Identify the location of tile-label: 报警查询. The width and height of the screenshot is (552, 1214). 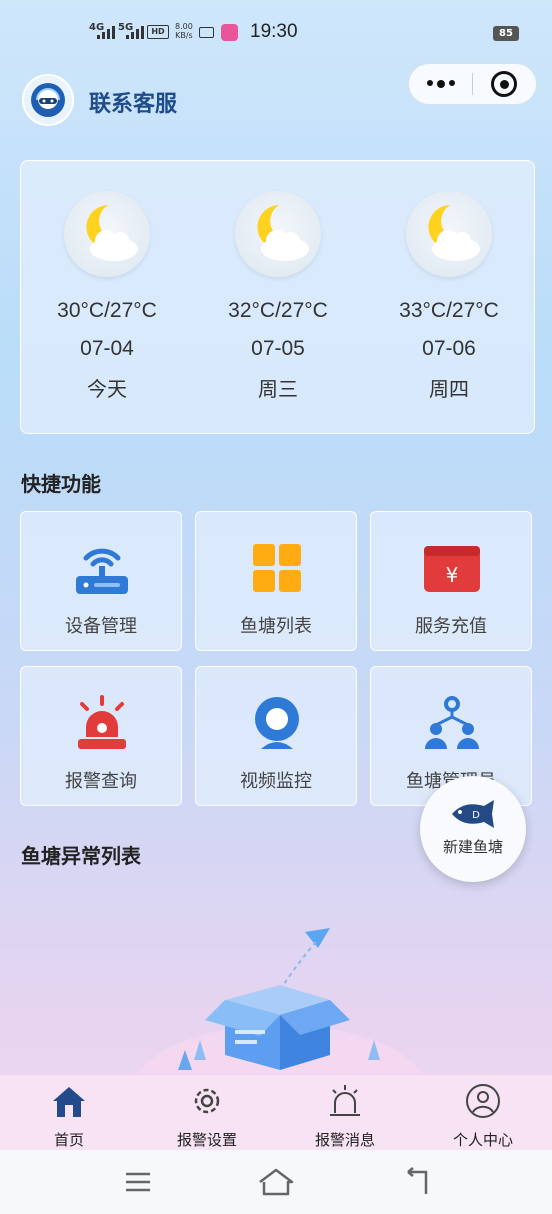
(101, 781).